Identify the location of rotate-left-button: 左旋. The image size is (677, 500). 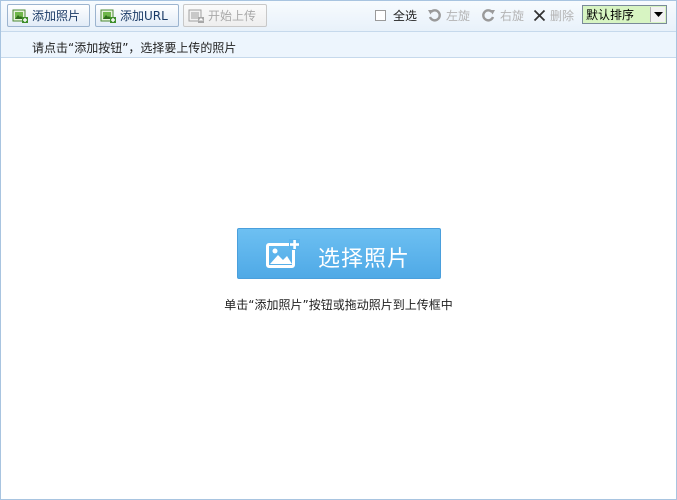
(448, 15).